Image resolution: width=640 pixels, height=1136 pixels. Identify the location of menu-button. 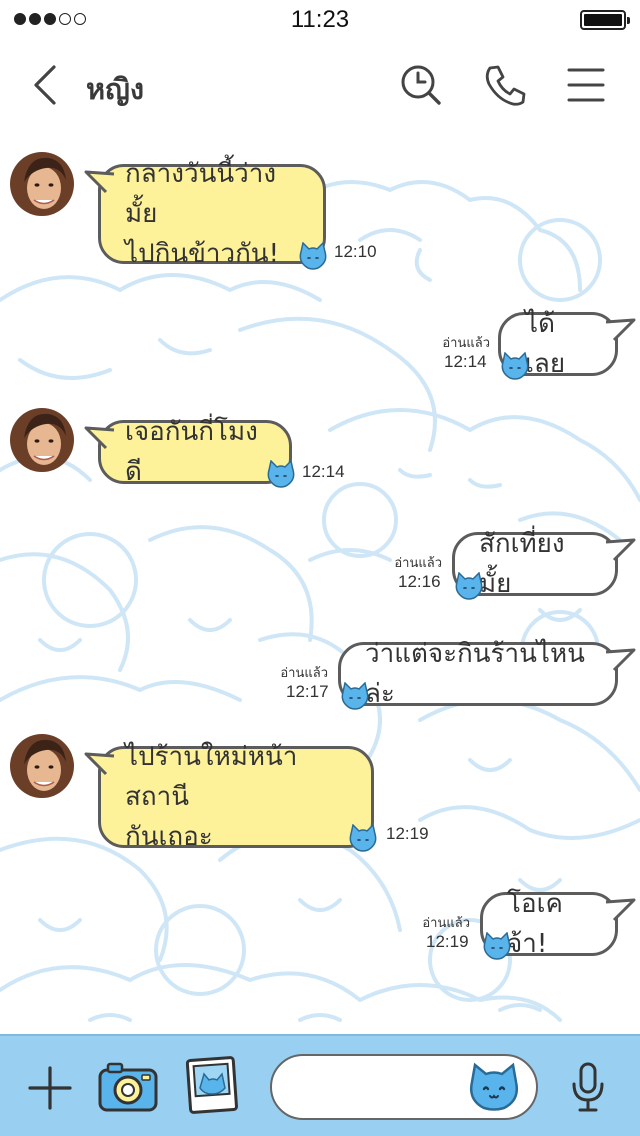
(587, 85).